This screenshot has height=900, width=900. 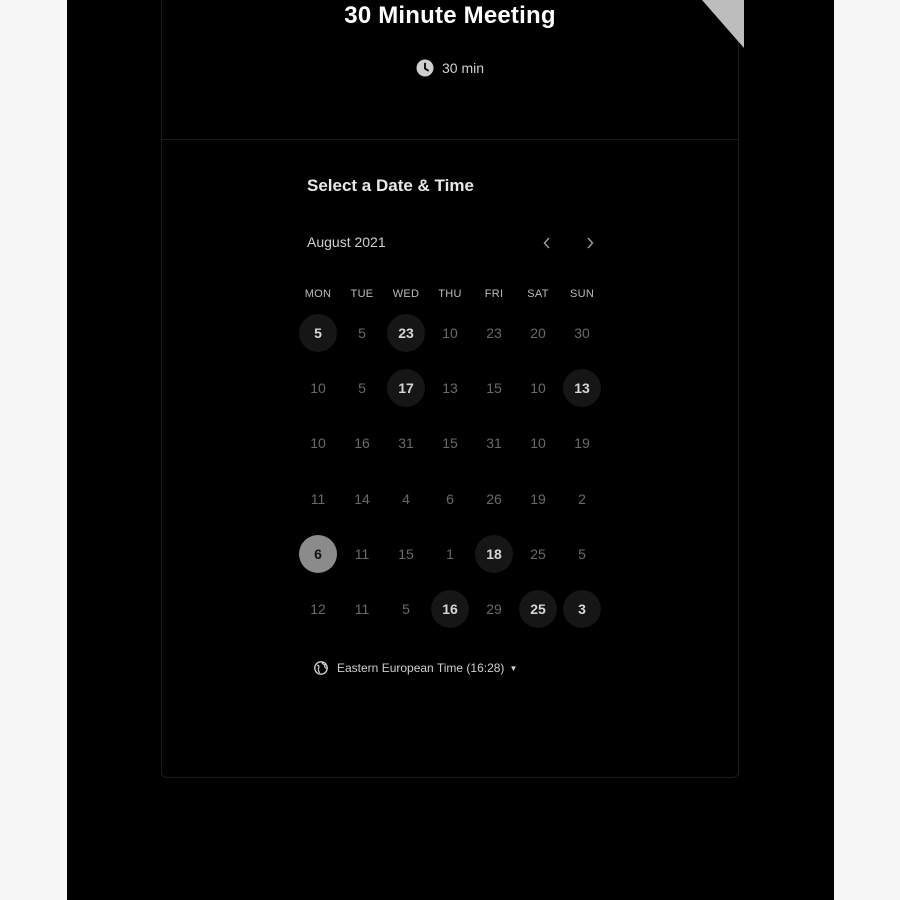 I want to click on calendar-day: 29, so click(x=494, y=609).